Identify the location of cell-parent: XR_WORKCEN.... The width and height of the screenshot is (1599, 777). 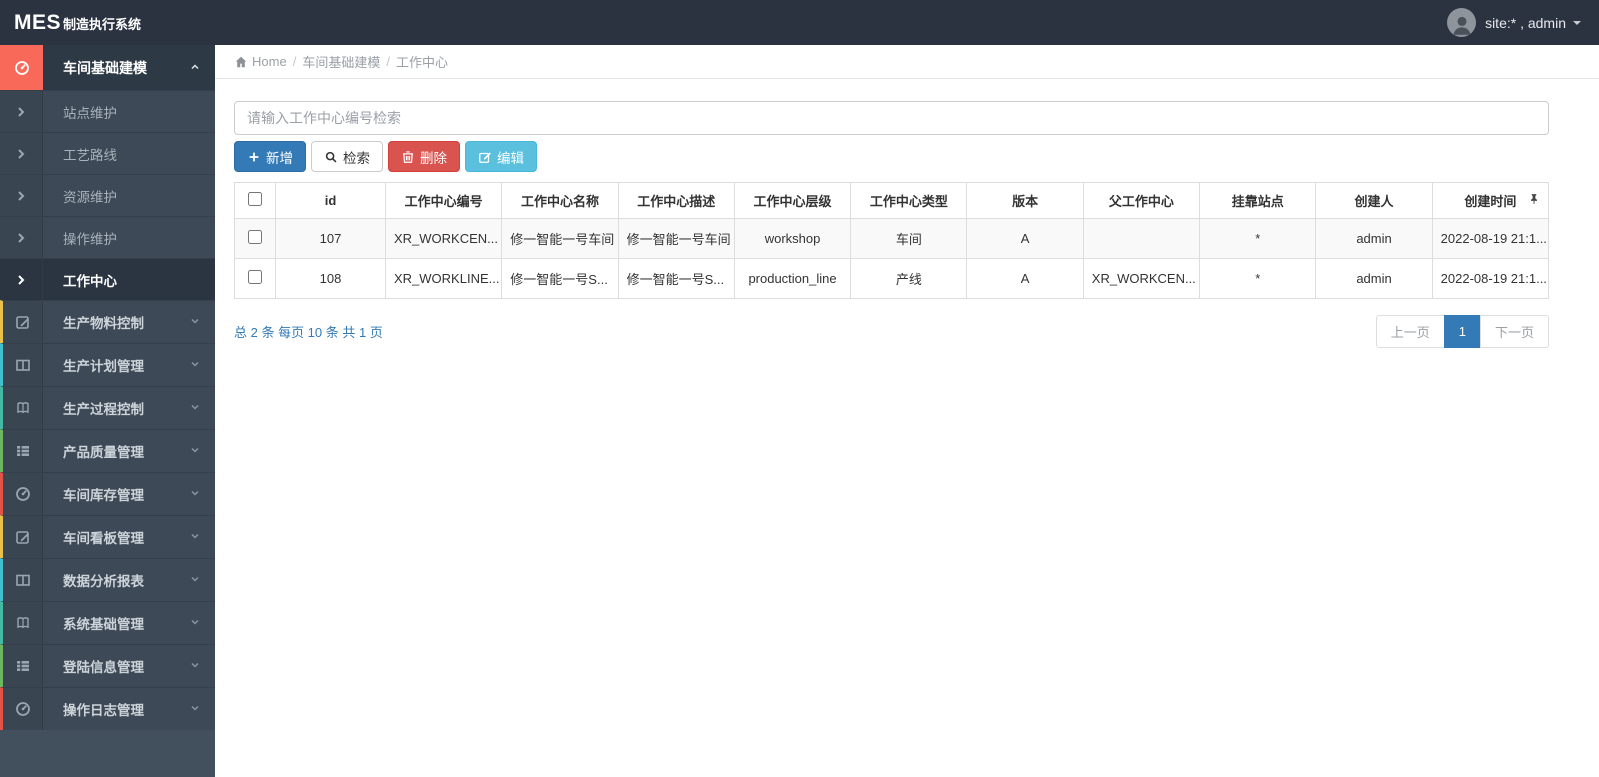
(1141, 278).